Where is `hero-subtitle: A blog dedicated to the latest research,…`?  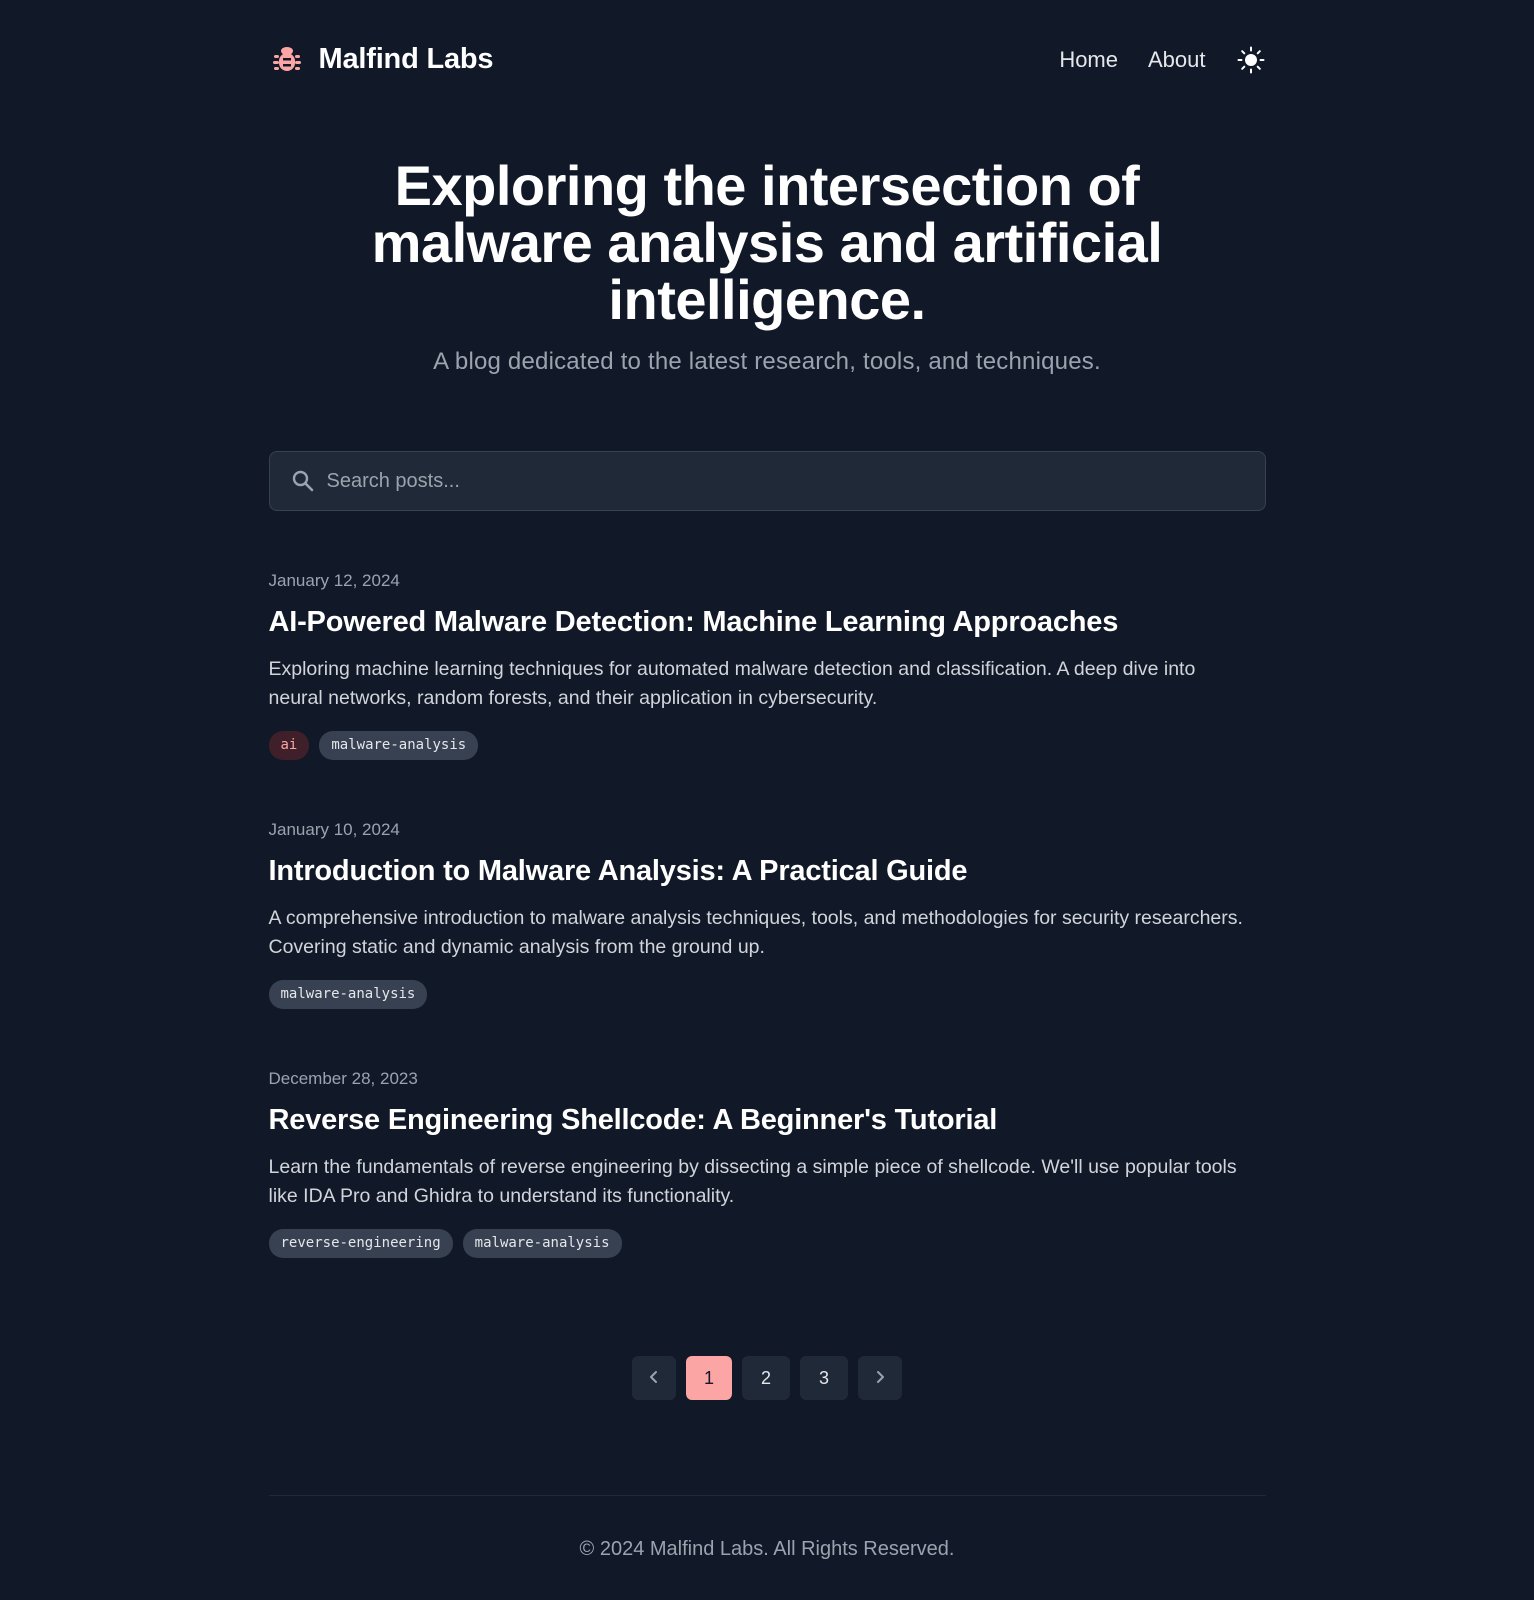
hero-subtitle: A blog dedicated to the latest research,… is located at coordinates (767, 361).